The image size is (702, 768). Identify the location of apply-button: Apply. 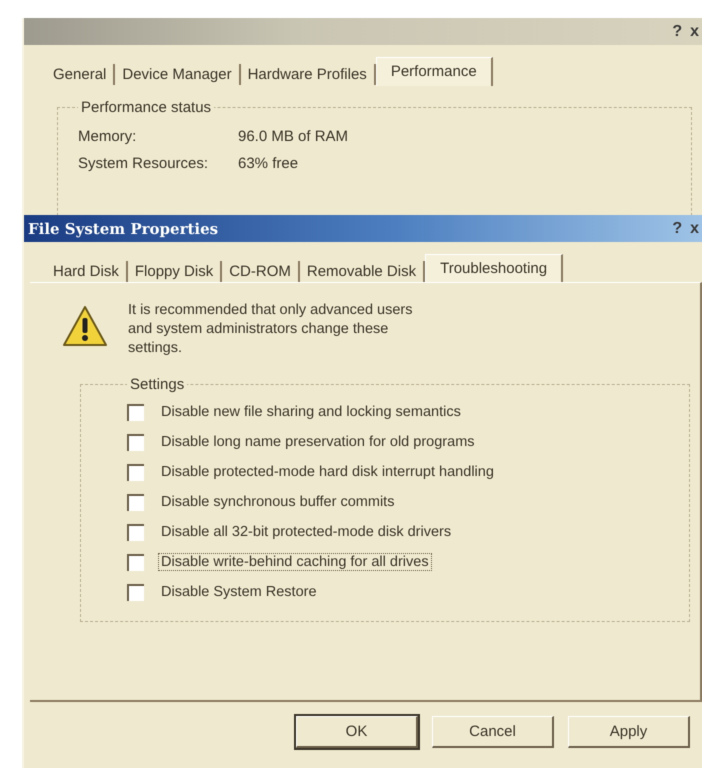
(629, 732).